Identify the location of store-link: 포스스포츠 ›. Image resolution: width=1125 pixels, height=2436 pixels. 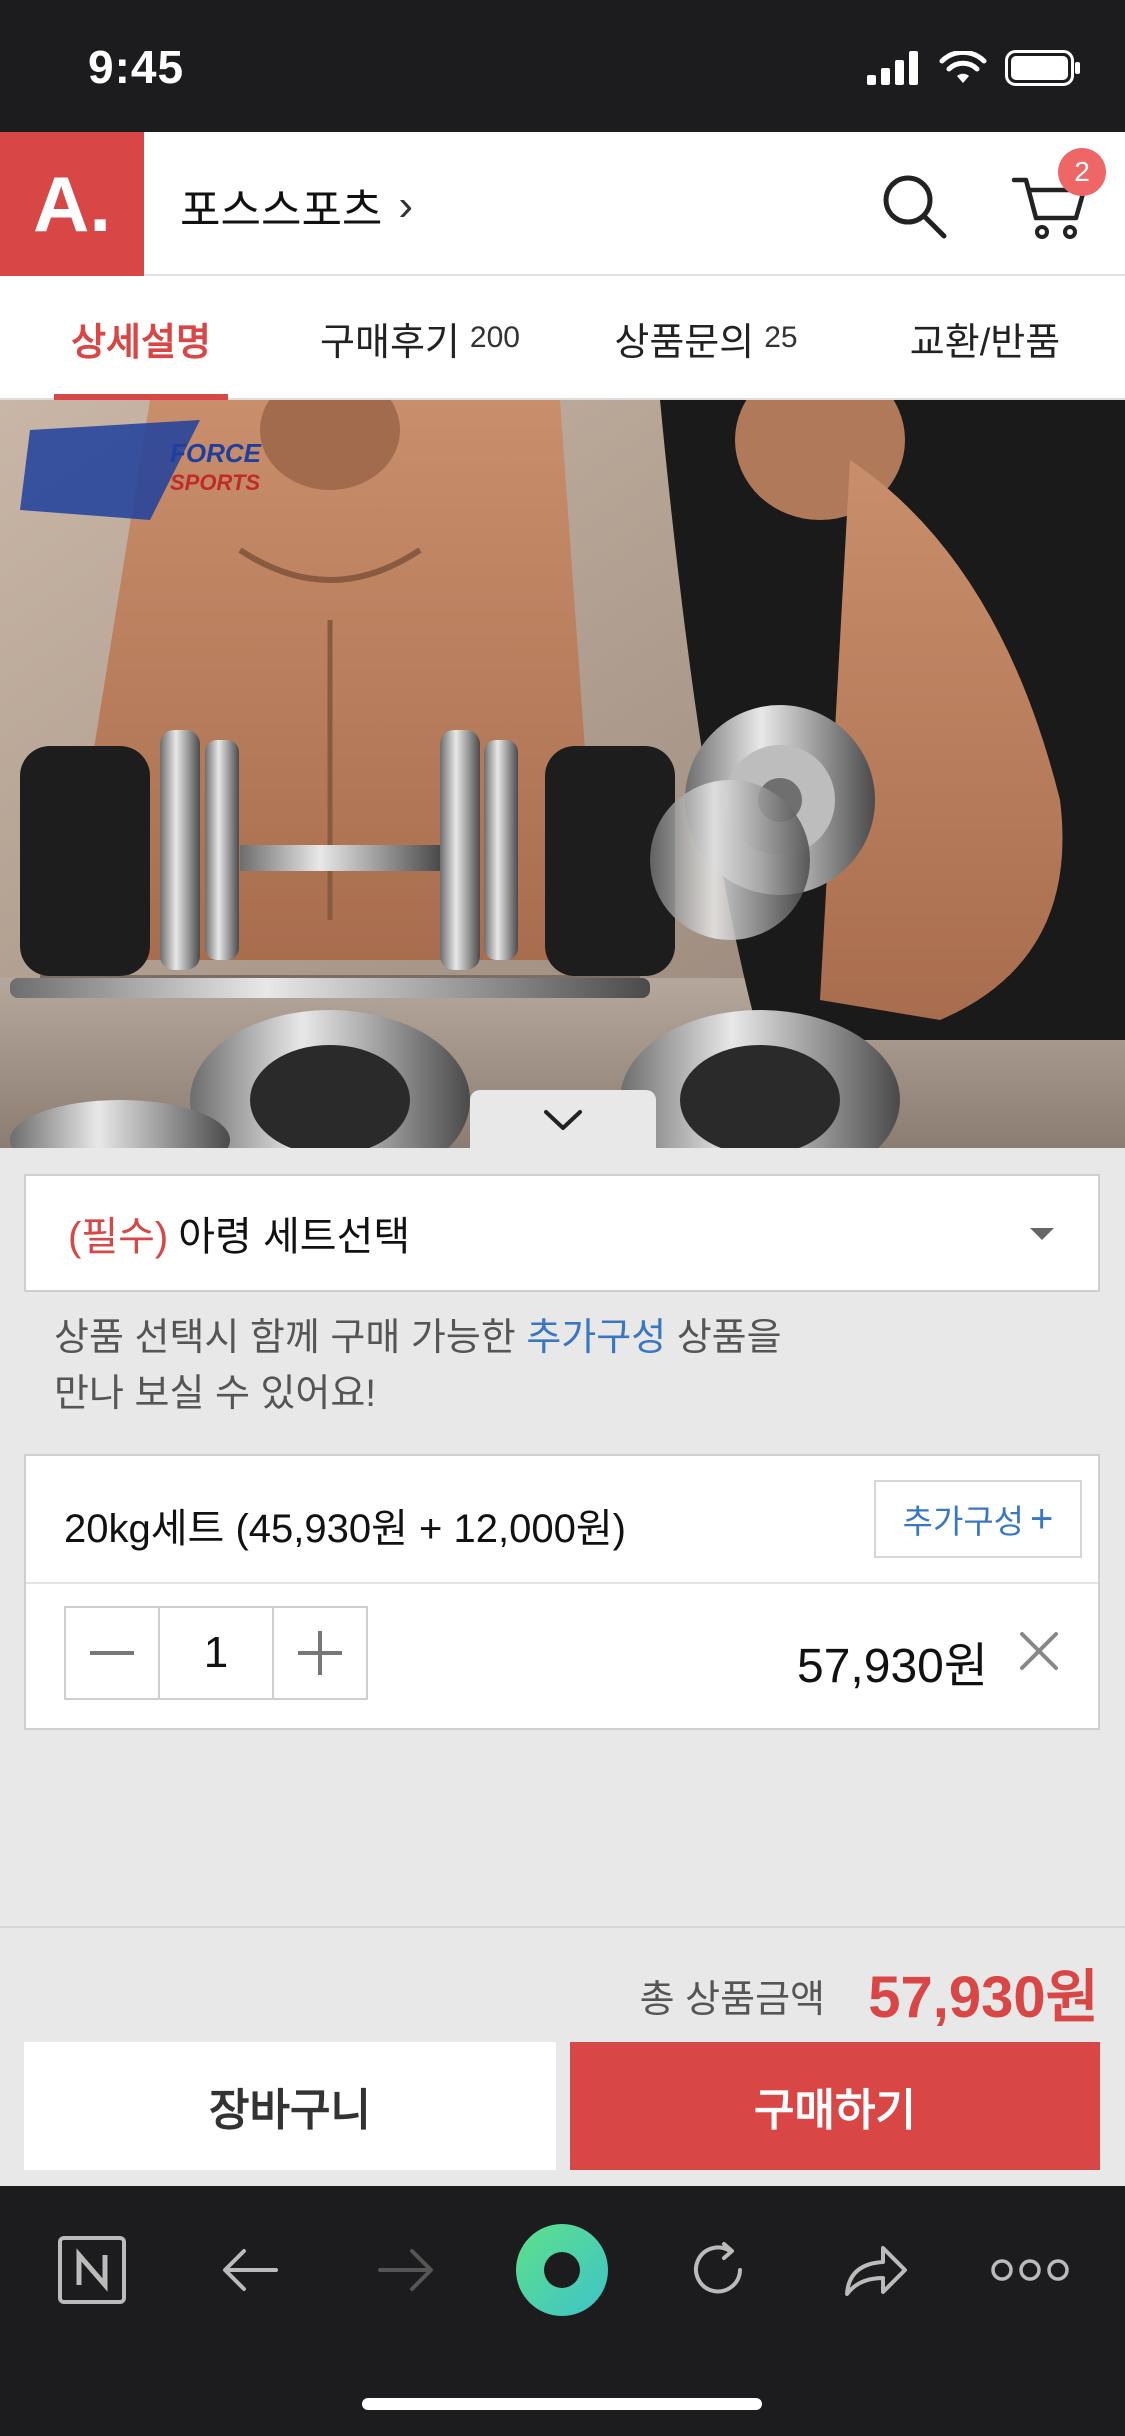
(296, 206).